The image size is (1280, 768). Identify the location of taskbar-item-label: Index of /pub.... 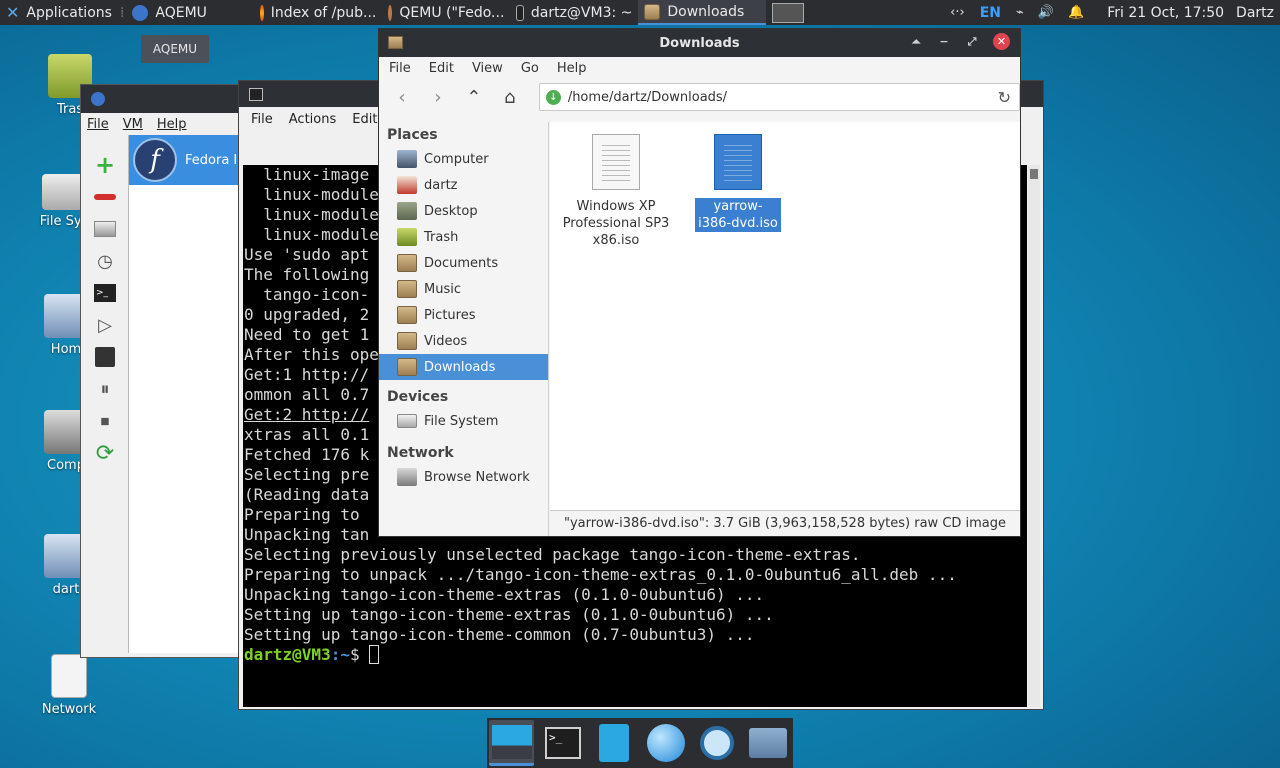
(323, 12).